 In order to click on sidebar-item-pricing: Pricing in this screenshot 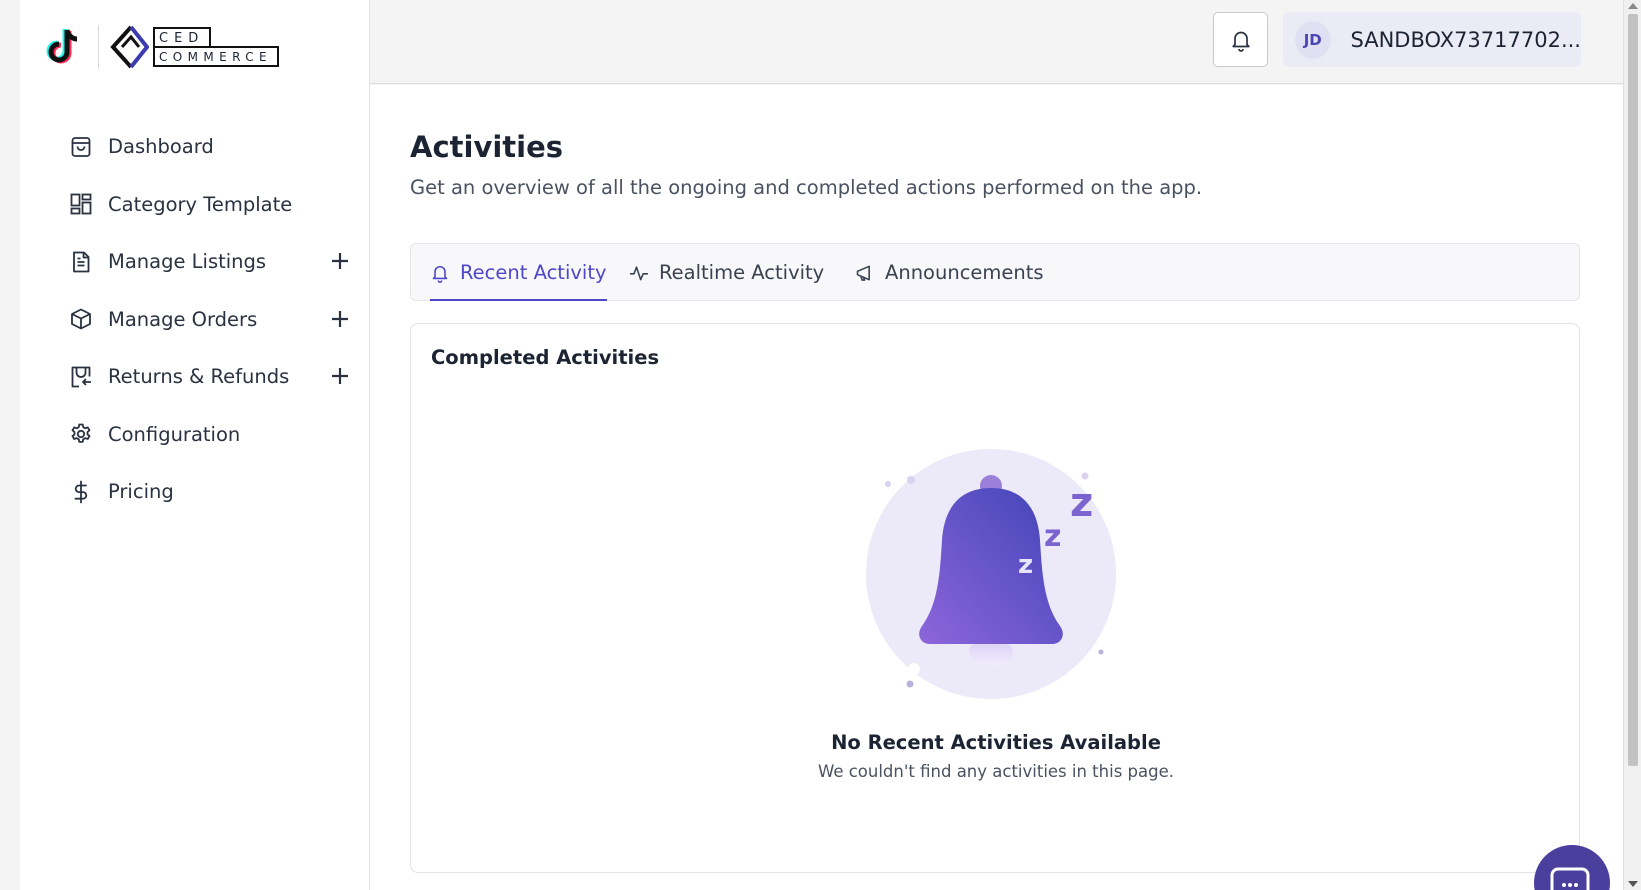, I will do `click(213, 492)`.